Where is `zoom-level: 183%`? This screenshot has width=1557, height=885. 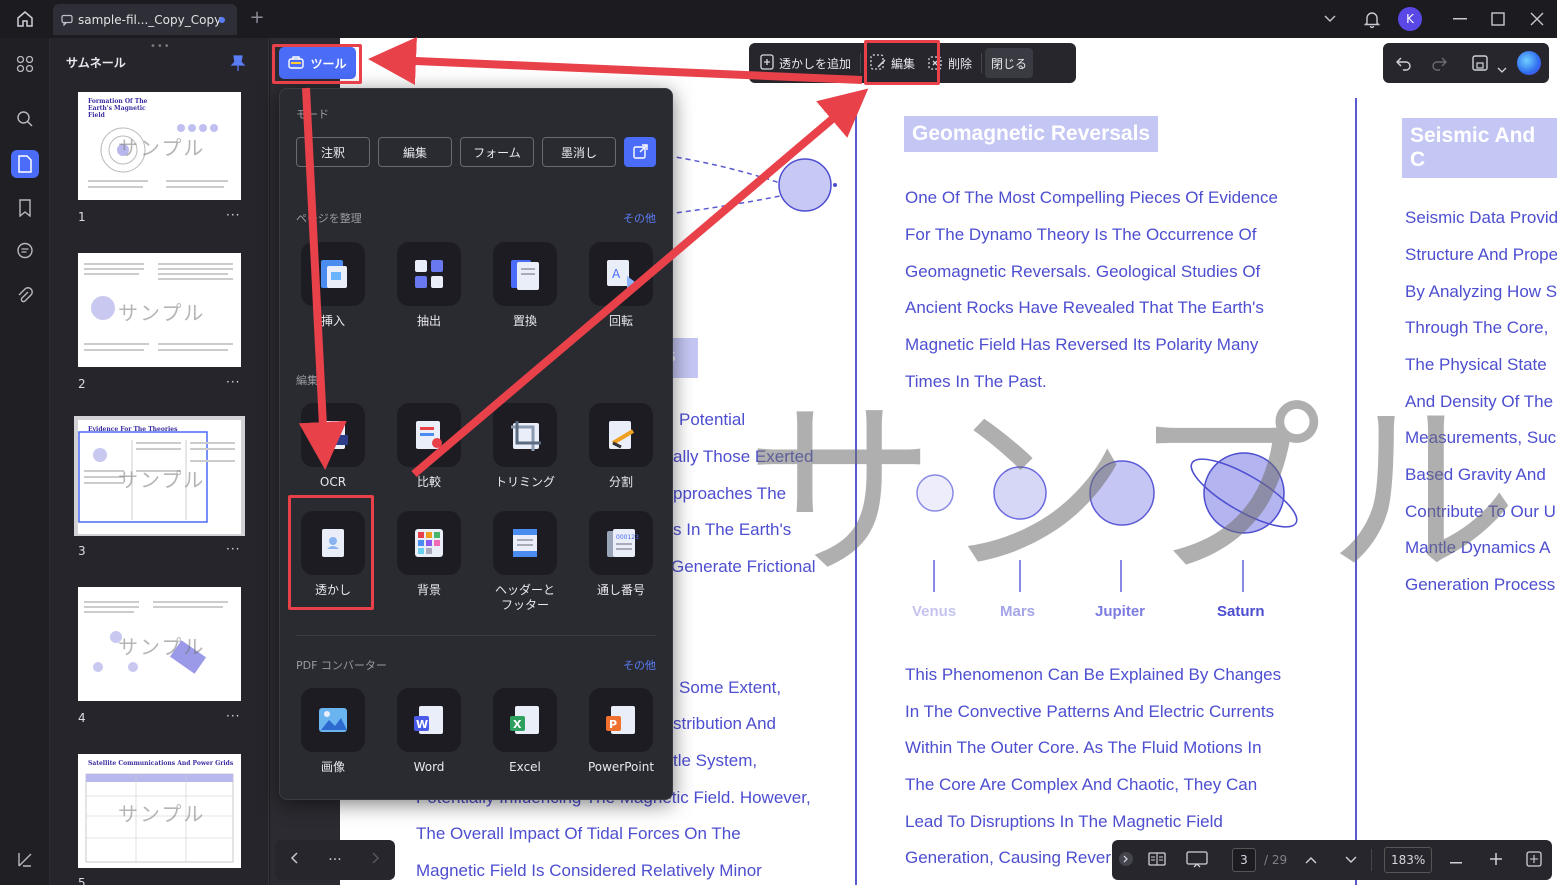
zoom-level: 183% is located at coordinates (1408, 860).